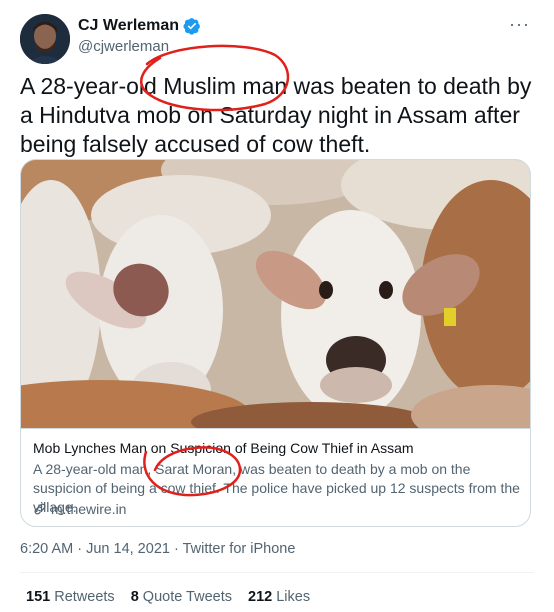 This screenshot has width=554, height=612. Describe the element at coordinates (128, 549) in the screenshot. I see `tweet-date: Jun 14, 2021` at that location.